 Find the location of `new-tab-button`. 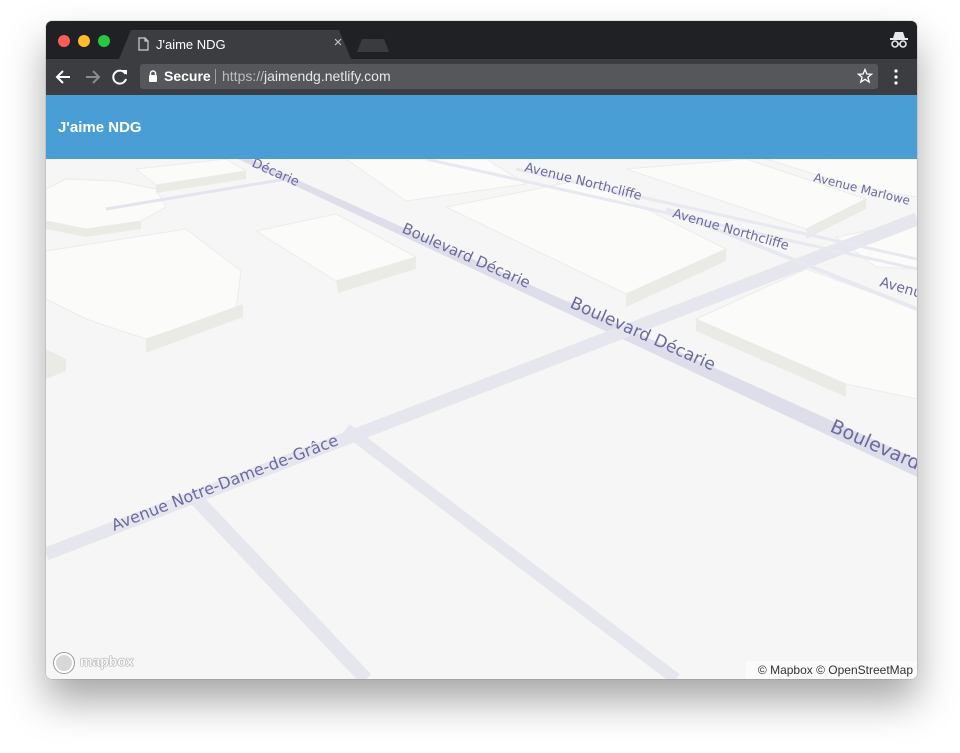

new-tab-button is located at coordinates (373, 45).